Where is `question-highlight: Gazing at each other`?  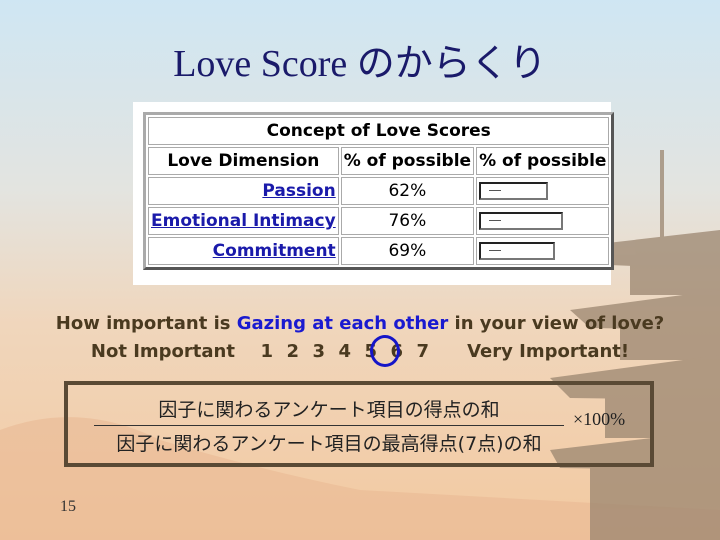 question-highlight: Gazing at each other is located at coordinates (342, 323).